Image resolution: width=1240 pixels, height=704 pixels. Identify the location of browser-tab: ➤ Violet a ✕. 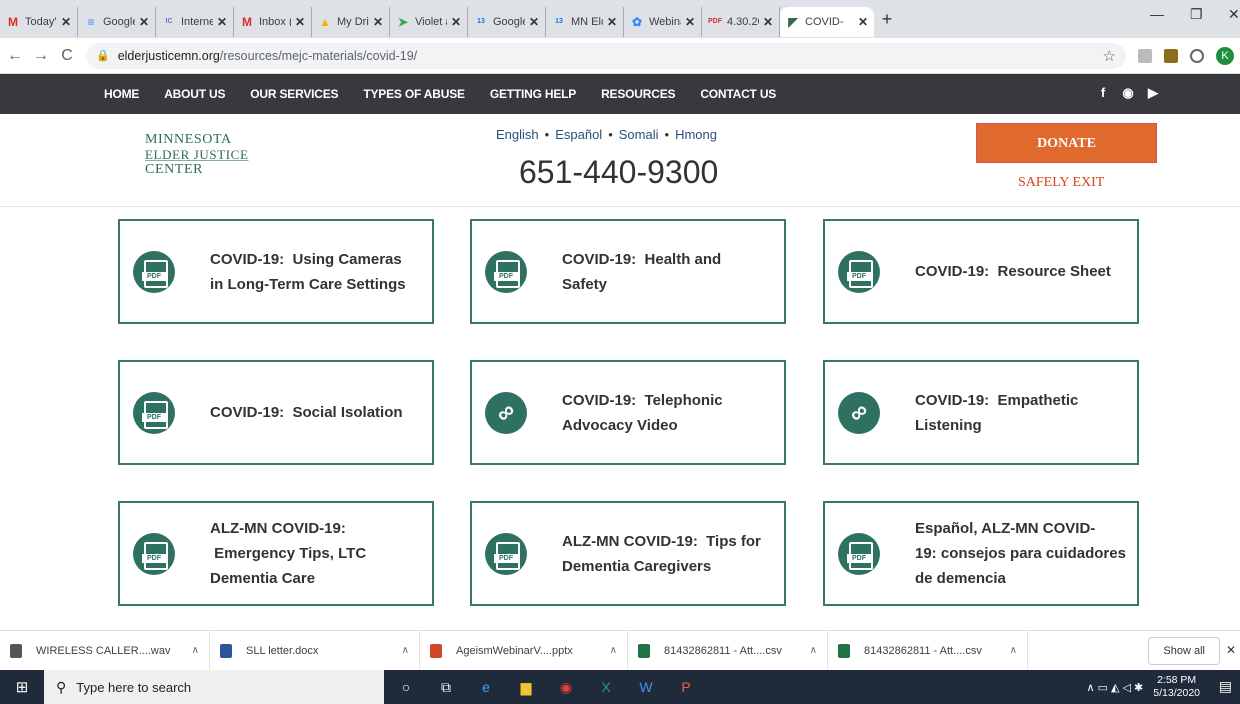
(429, 22).